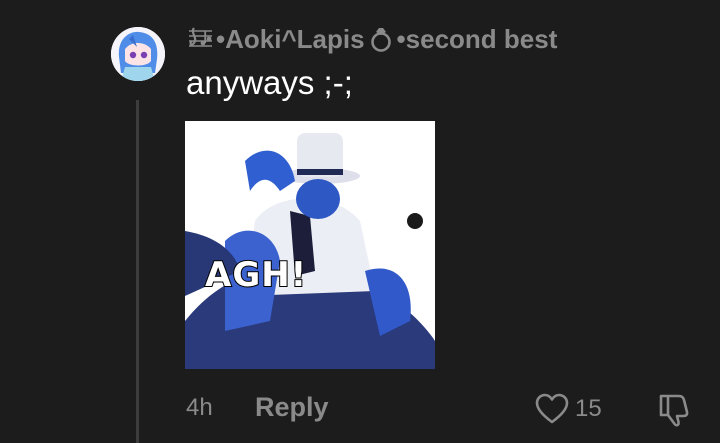 This screenshot has height=443, width=720. Describe the element at coordinates (292, 407) in the screenshot. I see `reply-button: Reply` at that location.